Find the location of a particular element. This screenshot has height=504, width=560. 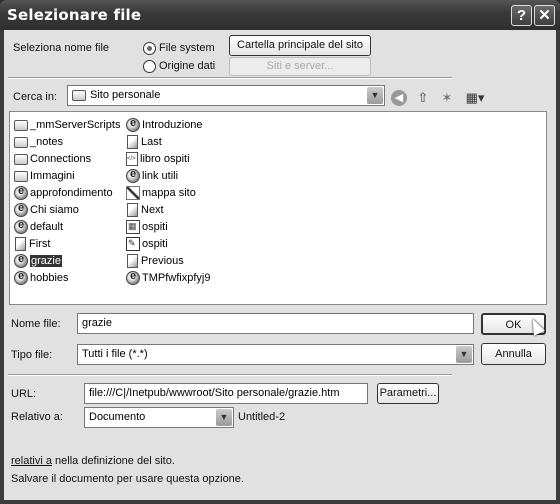

file-name: First is located at coordinates (40, 243).